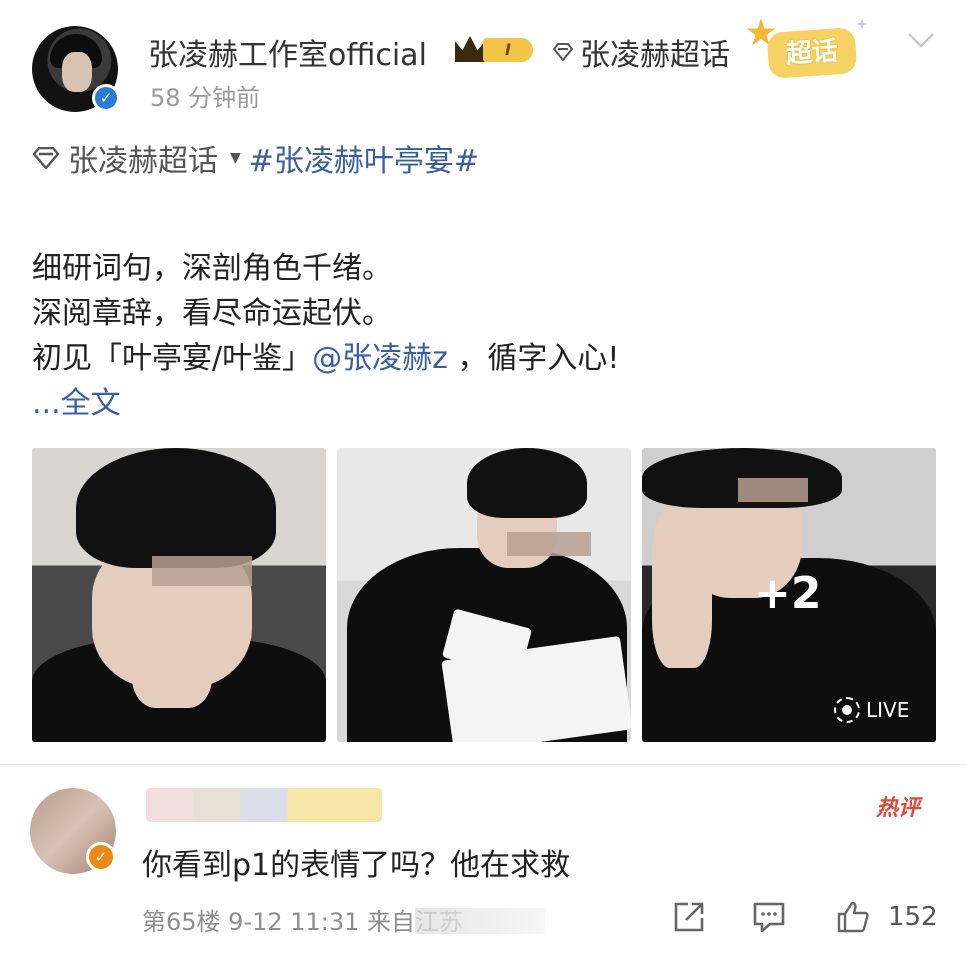 This screenshot has width=967, height=960. What do you see at coordinates (769, 917) in the screenshot?
I see `comment-icon` at bounding box center [769, 917].